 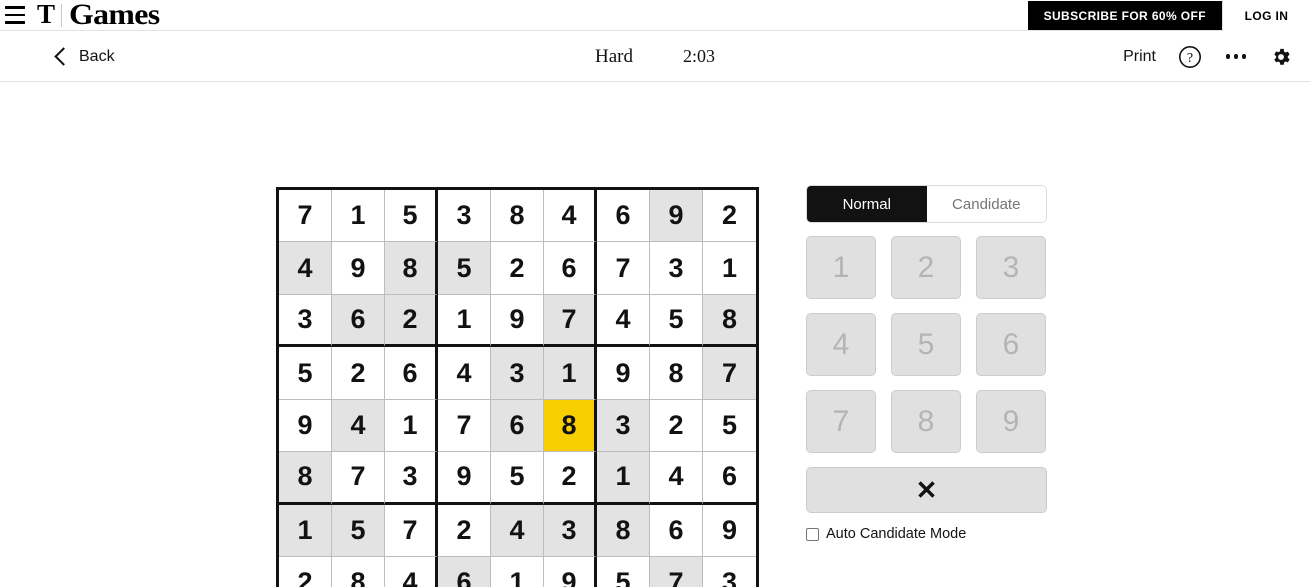 I want to click on numpad-key-3: 3, so click(x=1011, y=267).